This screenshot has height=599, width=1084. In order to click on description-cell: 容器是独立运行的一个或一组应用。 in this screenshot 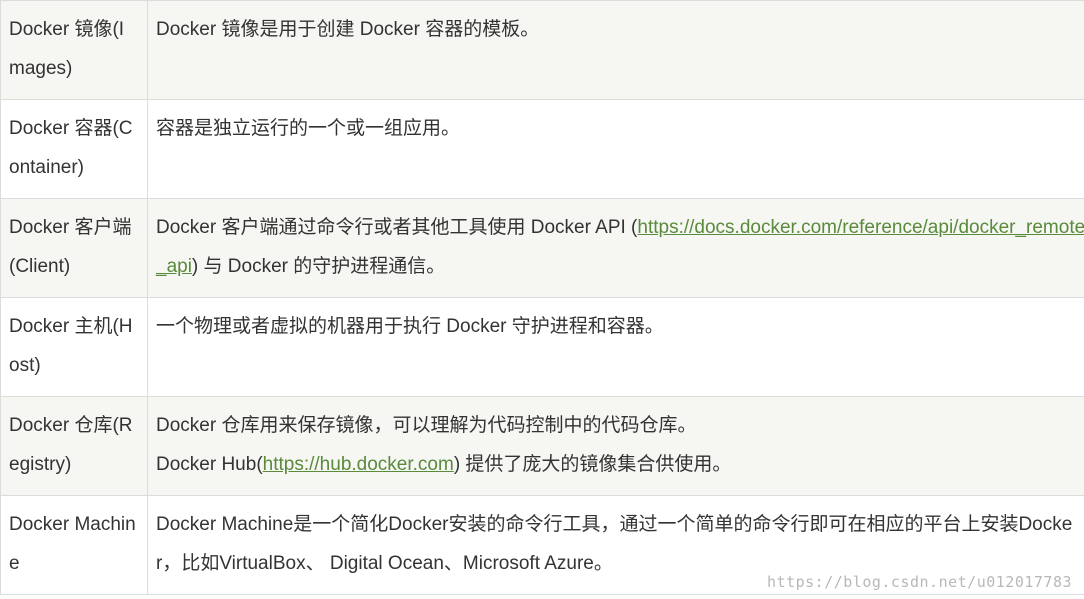, I will do `click(615, 149)`.